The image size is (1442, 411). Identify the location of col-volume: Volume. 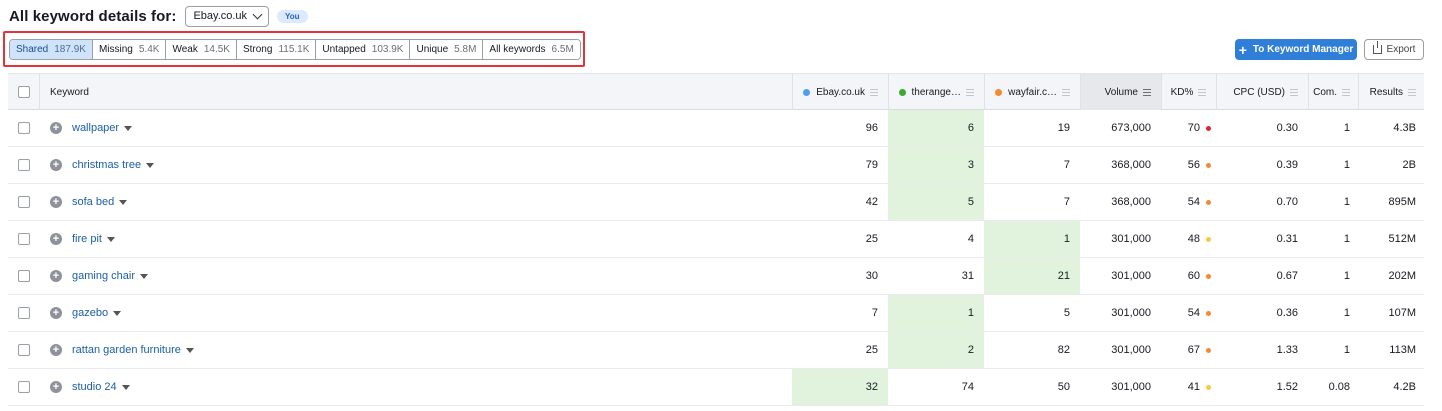
(1121, 92).